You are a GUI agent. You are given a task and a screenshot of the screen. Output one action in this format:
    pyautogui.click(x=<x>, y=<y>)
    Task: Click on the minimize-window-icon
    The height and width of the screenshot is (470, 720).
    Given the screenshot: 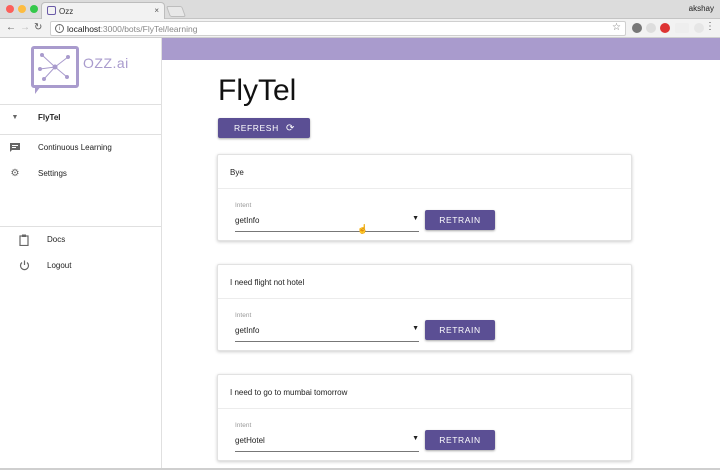 What is the action you would take?
    pyautogui.click(x=22, y=9)
    